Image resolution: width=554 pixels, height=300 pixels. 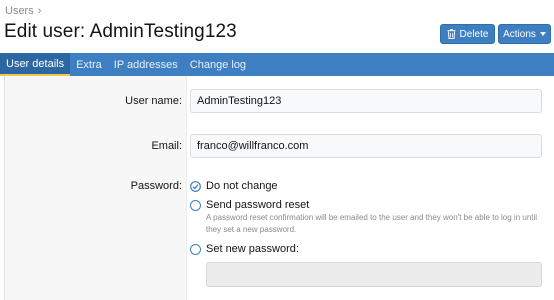 What do you see at coordinates (258, 205) in the screenshot?
I see `option-label: Send password reset` at bounding box center [258, 205].